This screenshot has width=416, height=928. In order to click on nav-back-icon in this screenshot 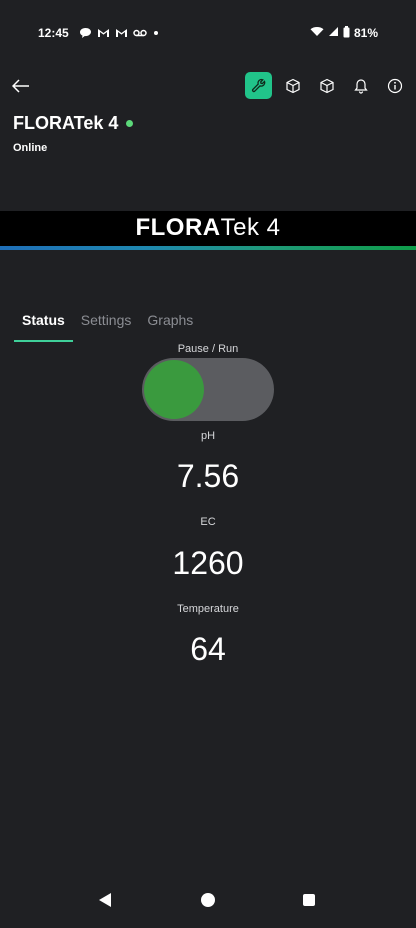, I will do `click(105, 900)`.